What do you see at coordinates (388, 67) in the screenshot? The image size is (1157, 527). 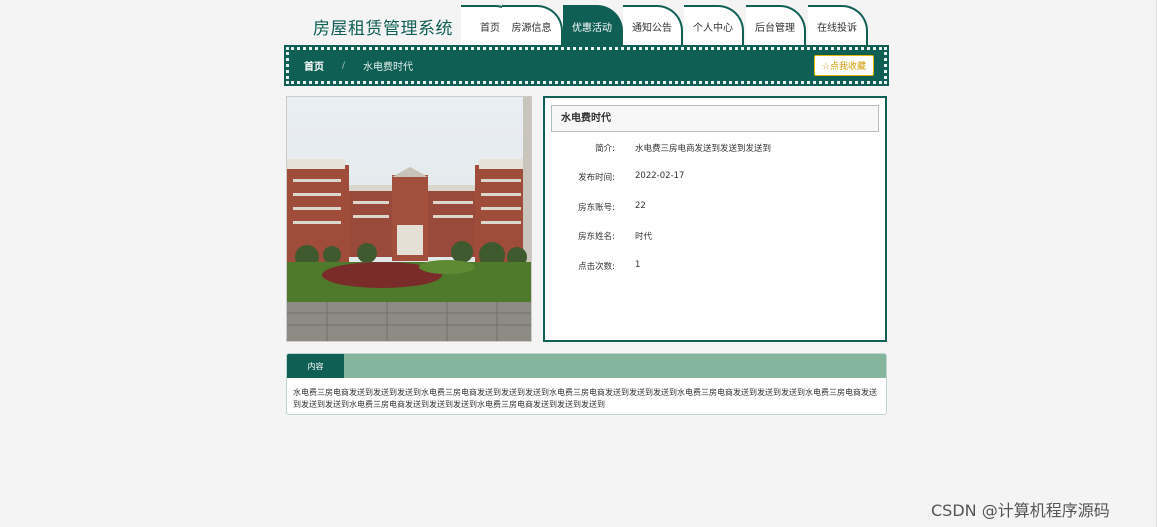 I see `breadcrumb-current: 水电费时代` at bounding box center [388, 67].